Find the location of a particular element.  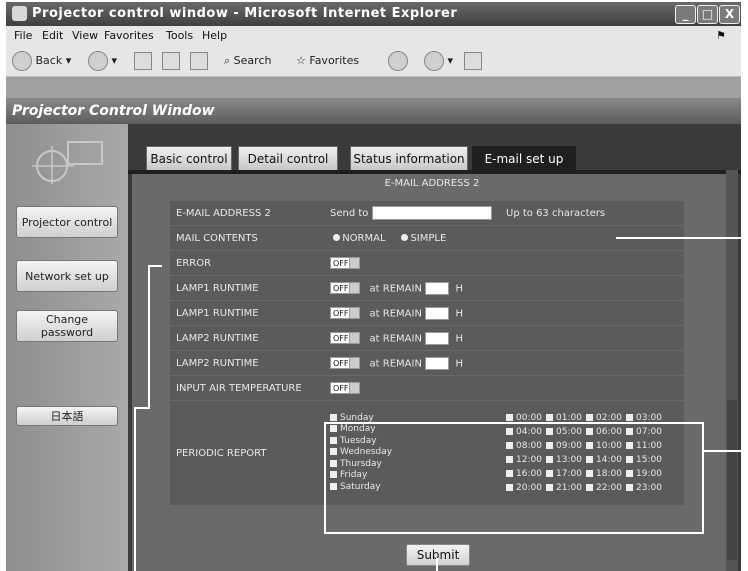

hour-option: 16:00 is located at coordinates (526, 474).